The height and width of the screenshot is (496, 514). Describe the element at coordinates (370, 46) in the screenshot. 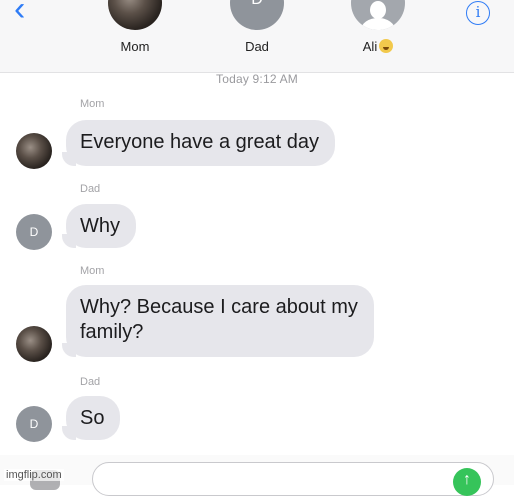

I see `contact-name: Ali` at that location.